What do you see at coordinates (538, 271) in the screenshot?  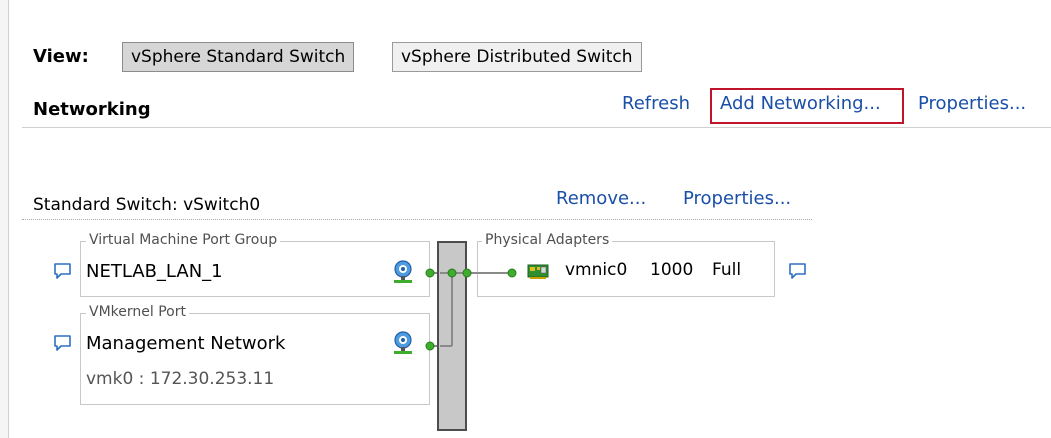 I see `nic-card-icon` at bounding box center [538, 271].